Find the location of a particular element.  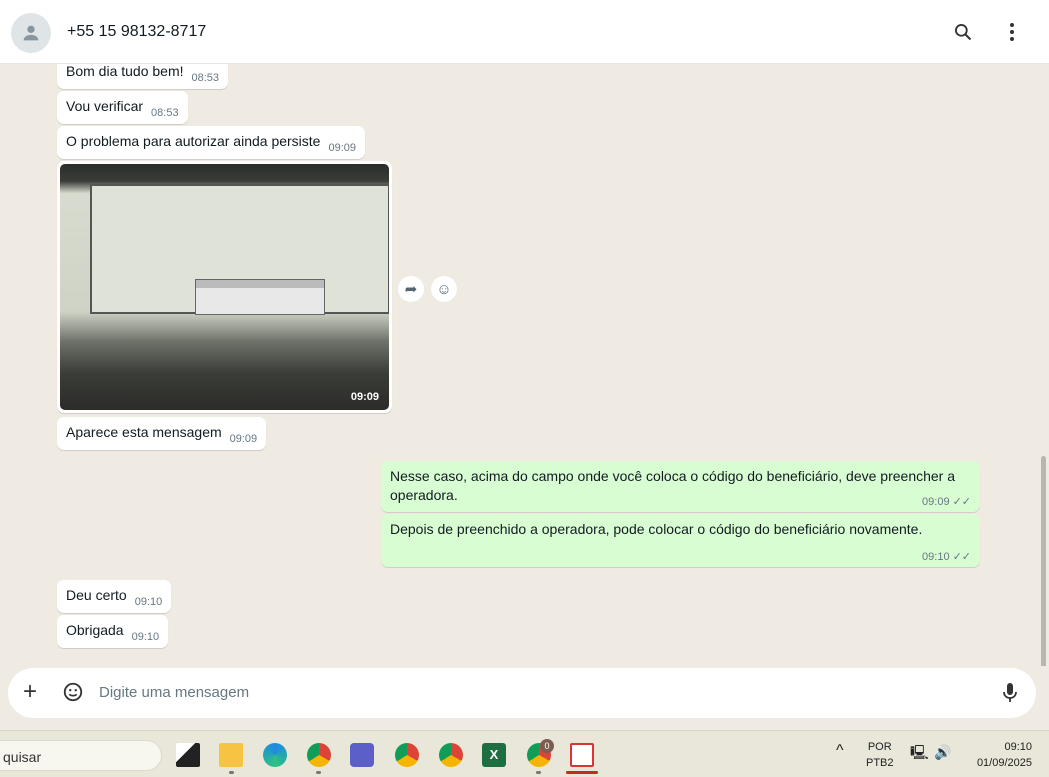

snipping-tool-icon is located at coordinates (582, 755).